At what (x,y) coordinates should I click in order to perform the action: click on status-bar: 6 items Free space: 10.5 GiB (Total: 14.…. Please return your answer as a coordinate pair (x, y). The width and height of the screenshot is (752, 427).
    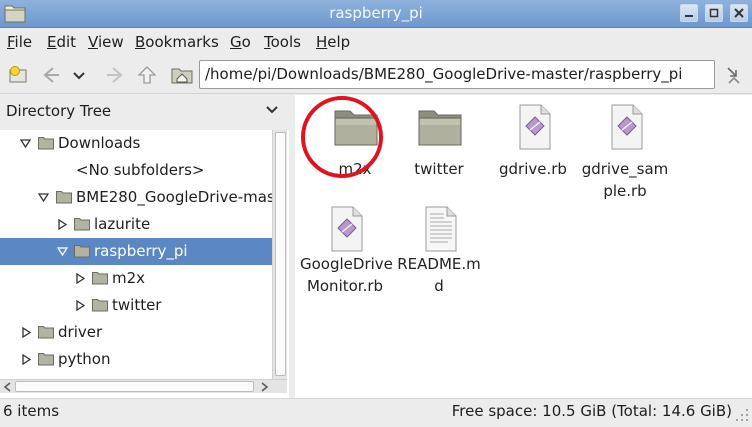
    Looking at the image, I should click on (376, 412).